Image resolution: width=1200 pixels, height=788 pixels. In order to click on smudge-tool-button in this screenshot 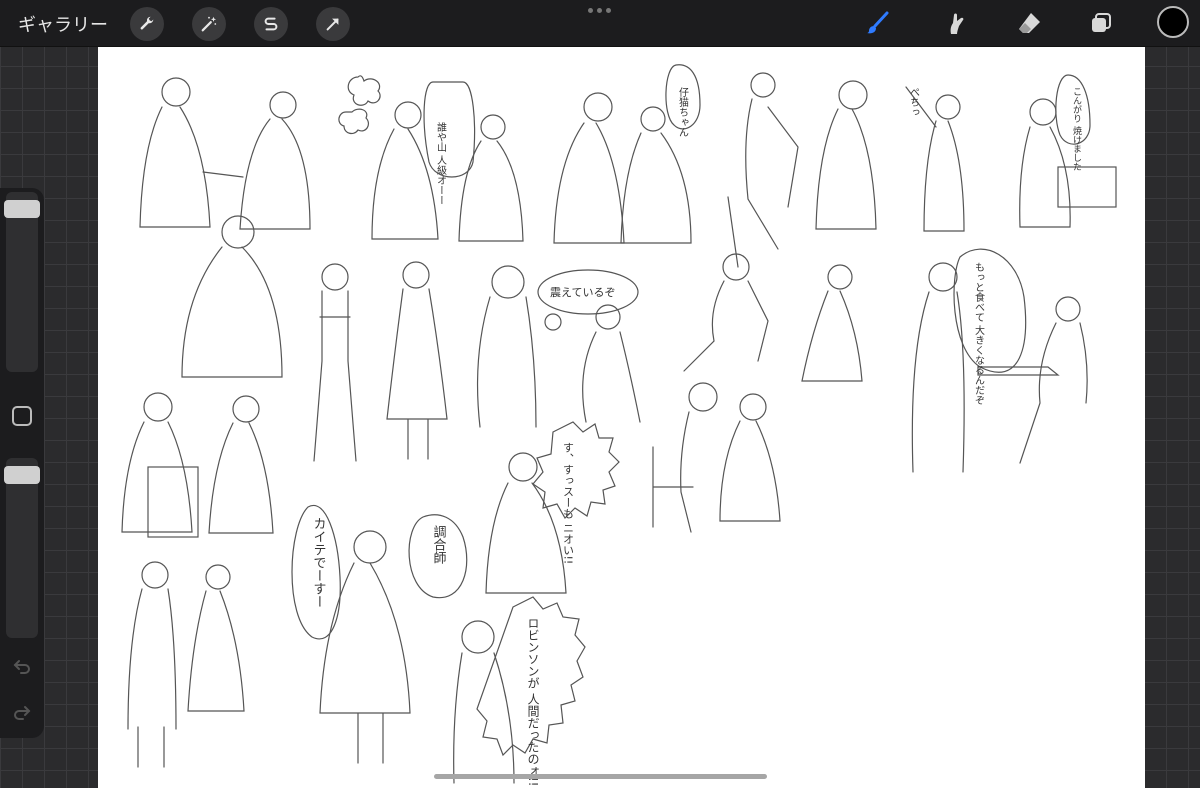, I will do `click(955, 23)`.